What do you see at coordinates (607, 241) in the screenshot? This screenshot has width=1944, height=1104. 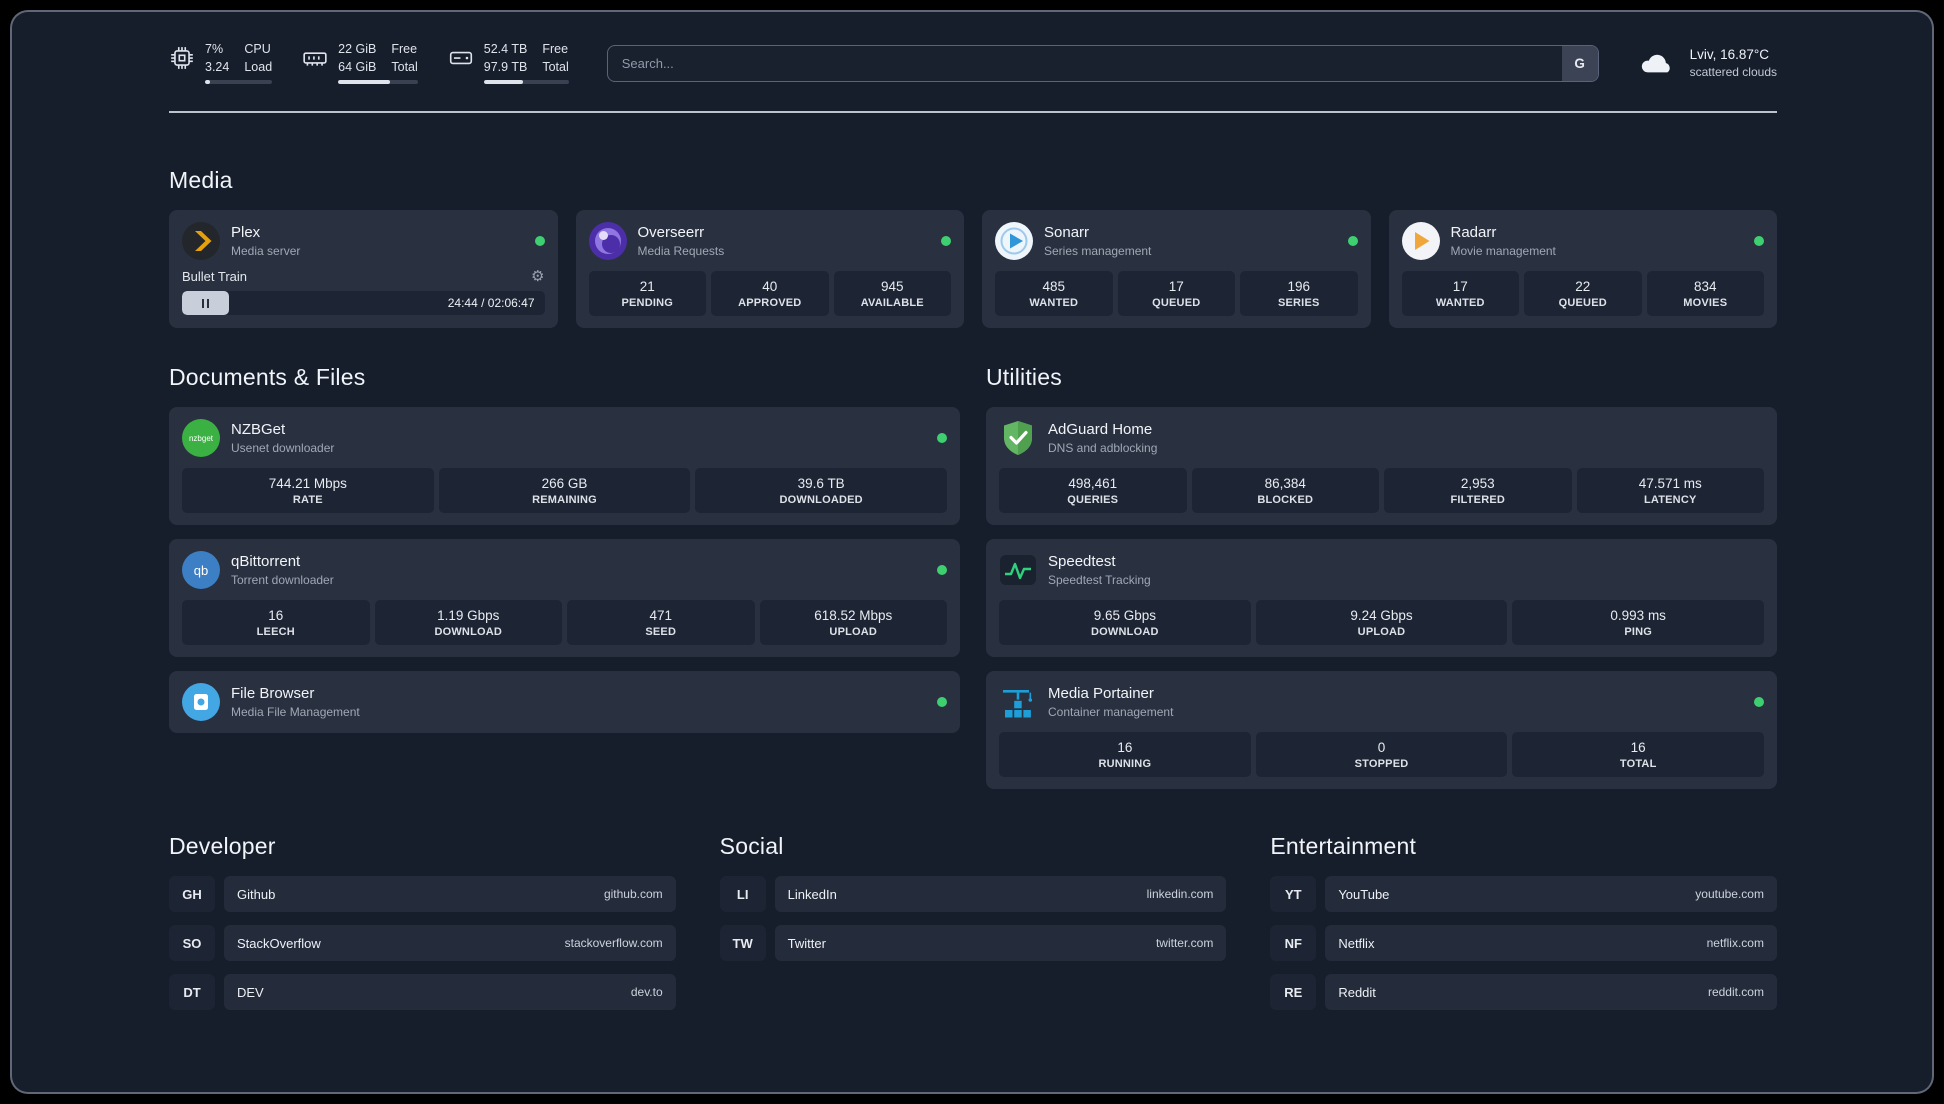 I see `overseerr-icon` at bounding box center [607, 241].